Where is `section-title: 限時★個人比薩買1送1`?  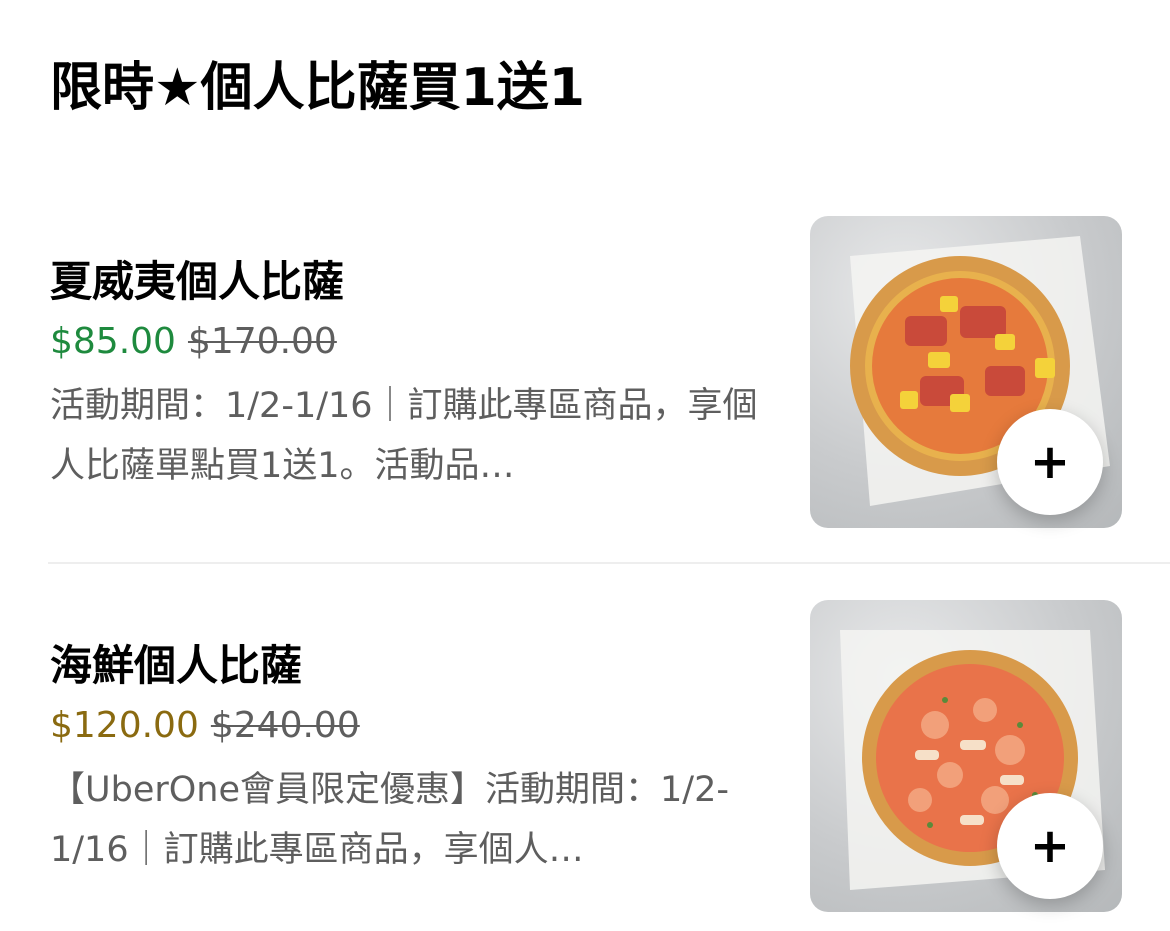
section-title: 限時★個人比薩買1送1 is located at coordinates (317, 88).